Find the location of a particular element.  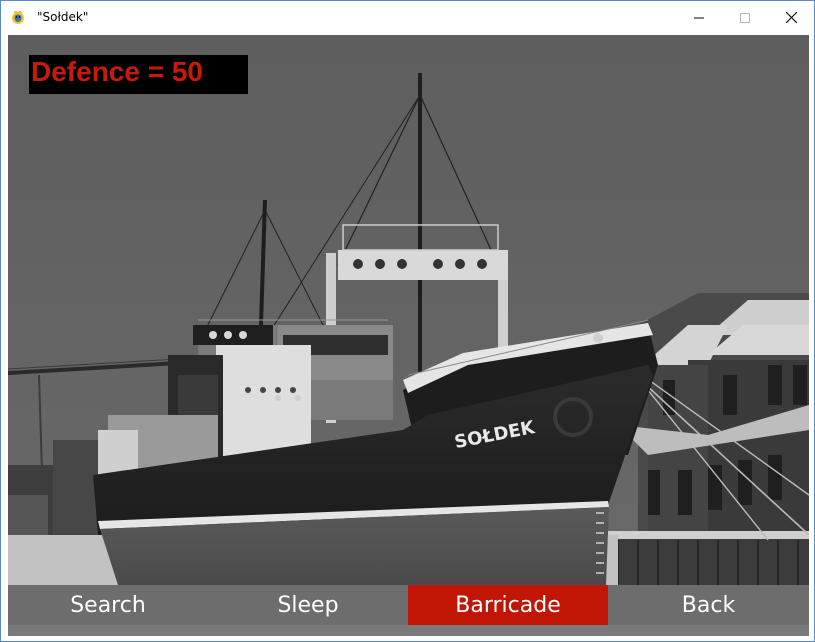

pygame-snake-icon is located at coordinates (18, 17).